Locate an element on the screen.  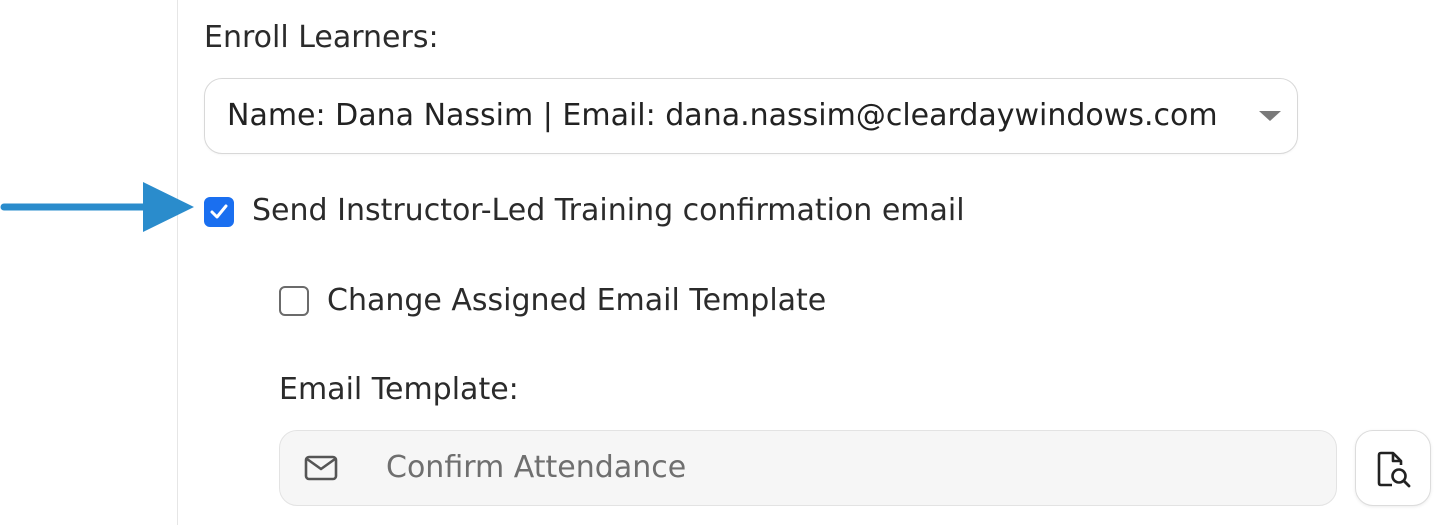
document-search-icon is located at coordinates (1394, 469).